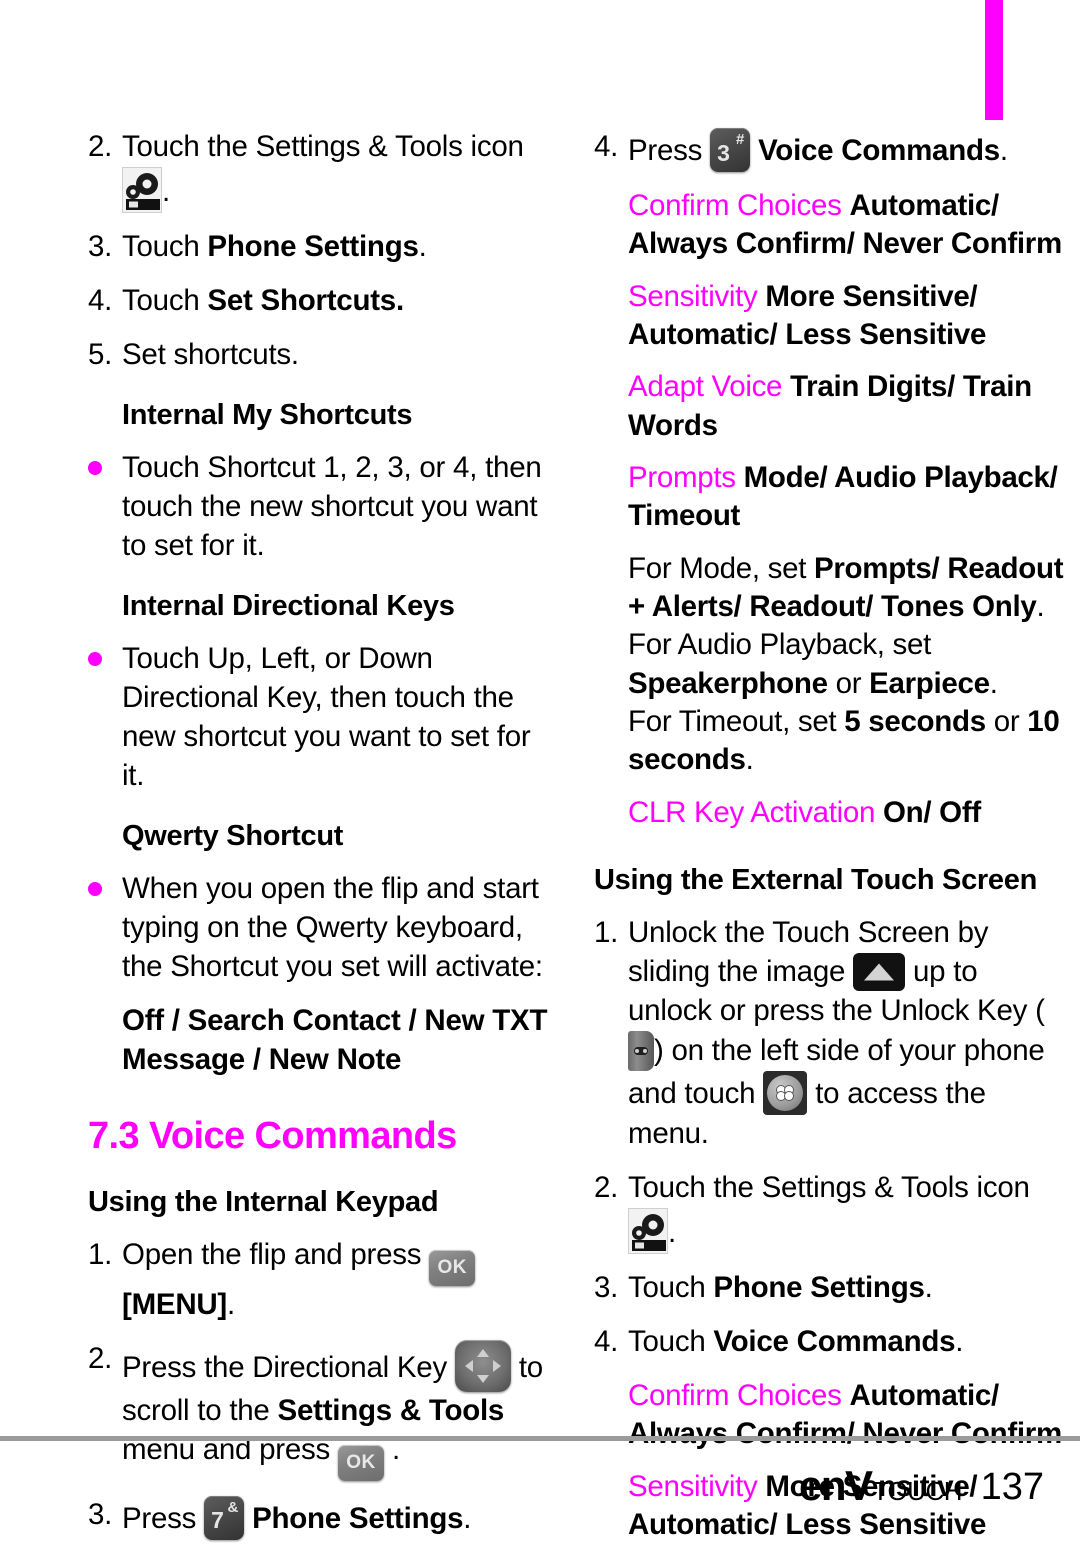 The width and height of the screenshot is (1080, 1552). Describe the element at coordinates (272, 1135) in the screenshot. I see `section-heading-voice-commands: 7.3 Voice Commands` at that location.